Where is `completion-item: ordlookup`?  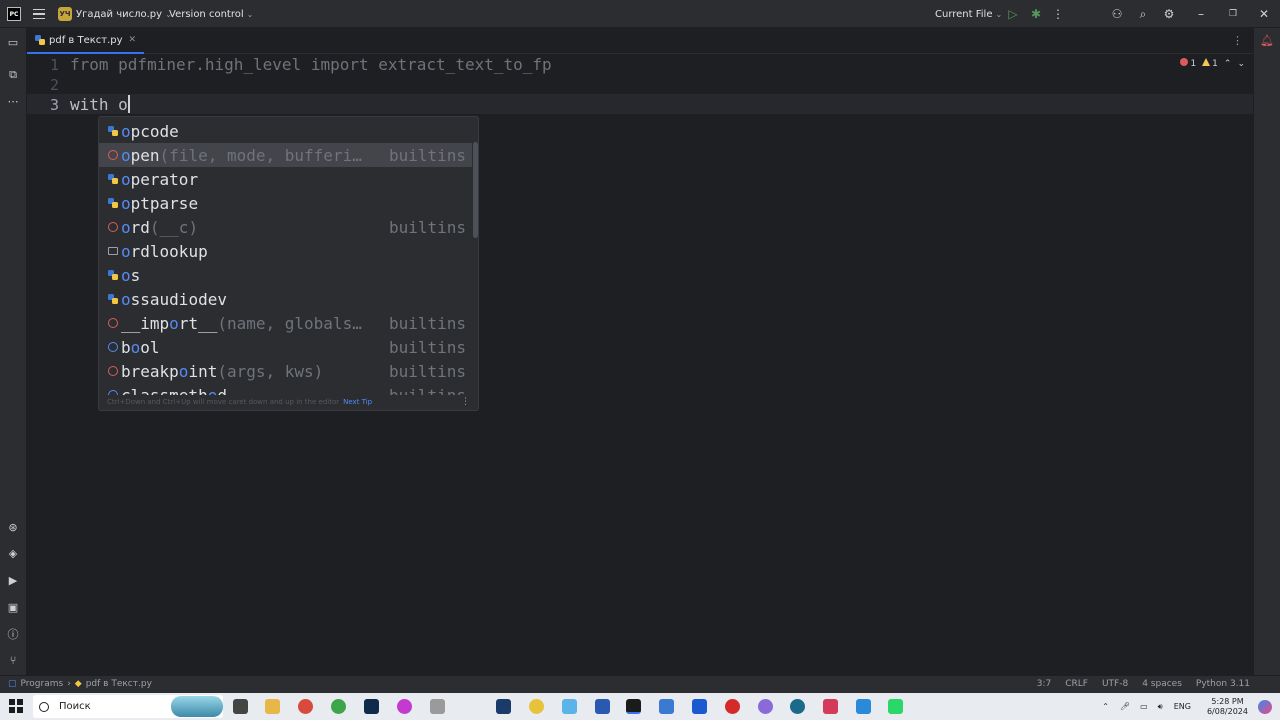
completion-item: ordlookup is located at coordinates (285, 251).